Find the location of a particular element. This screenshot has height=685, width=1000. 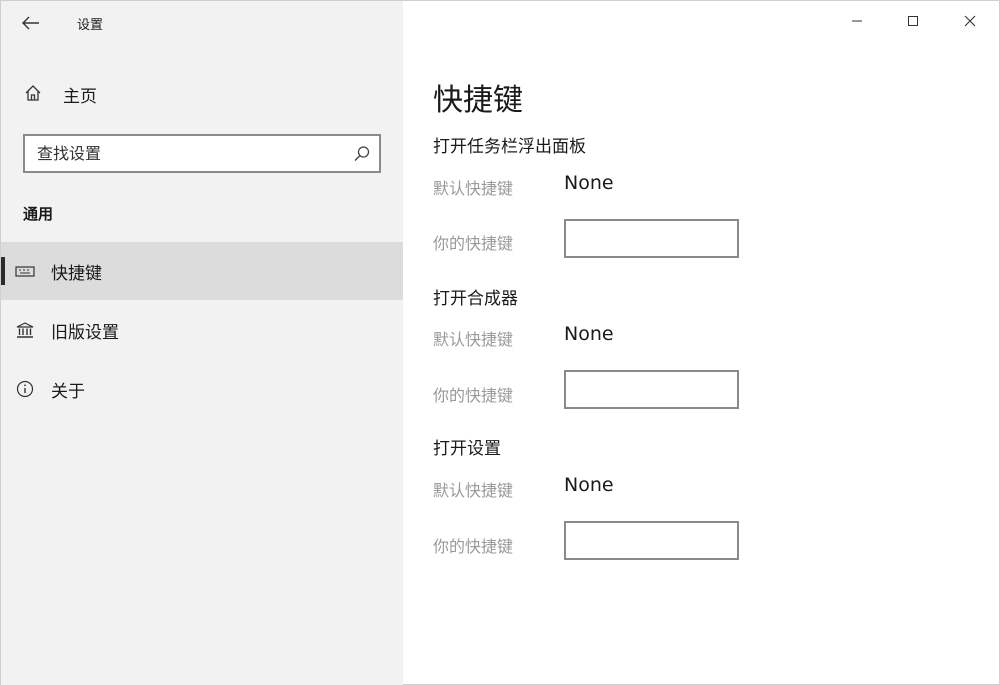

group-title-taskbar-flyout: 打开任务栏浮出面板 is located at coordinates (509, 147).